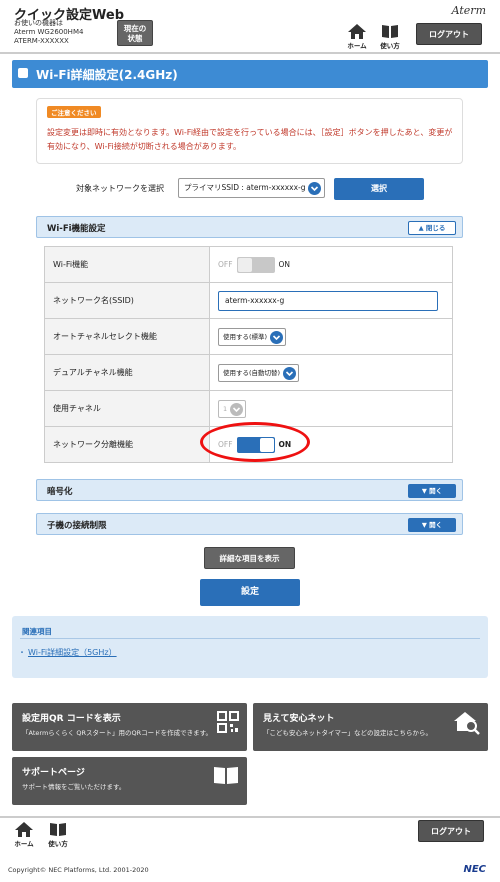 This screenshot has height=882, width=500. I want to click on network-select-dropdown: プライマリSSID : aterm-xxxxxx-g, so click(251, 188).